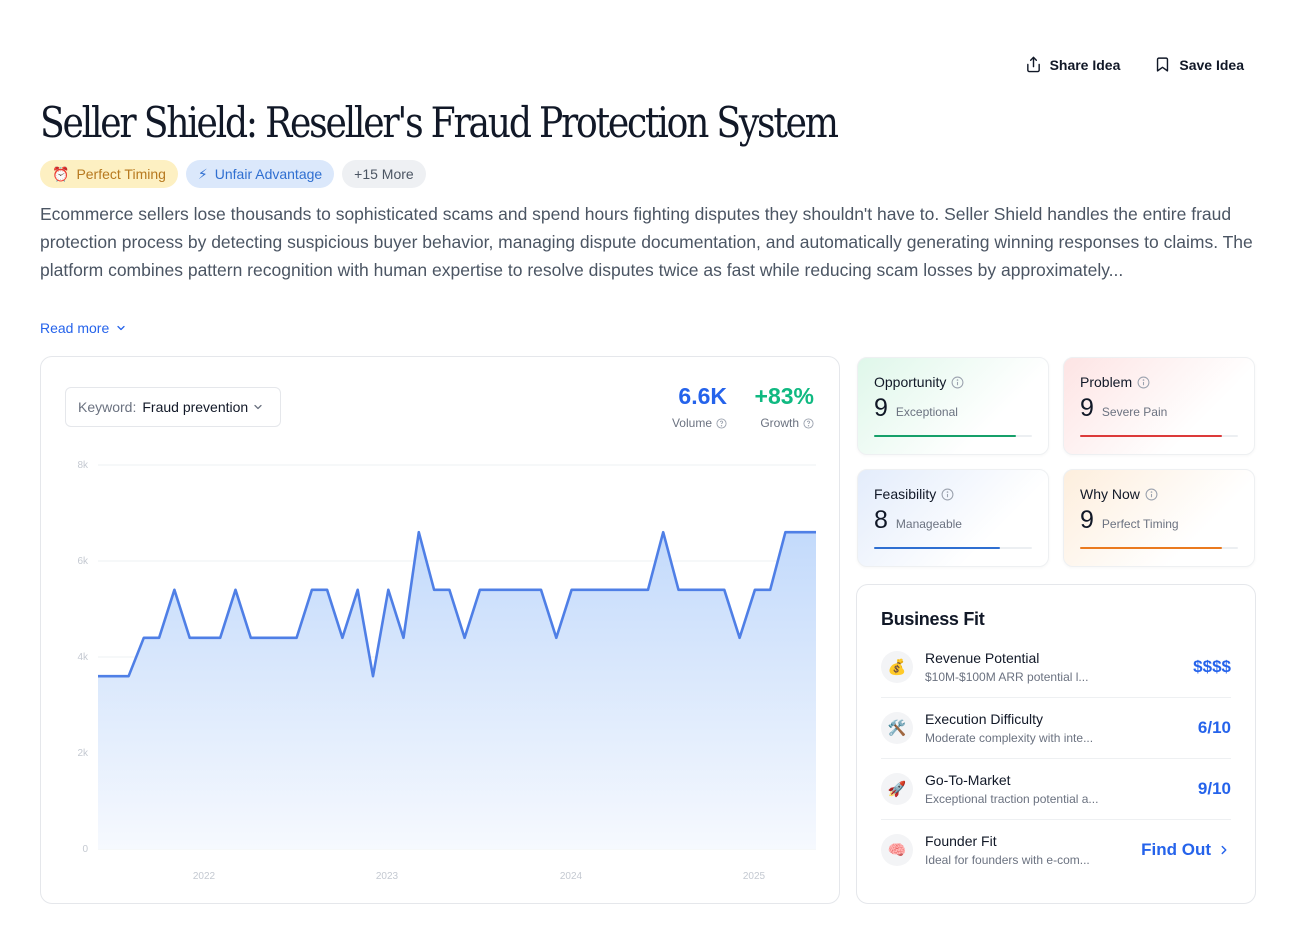  Describe the element at coordinates (83, 465) in the screenshot. I see `y-tick-label: 8k` at that location.